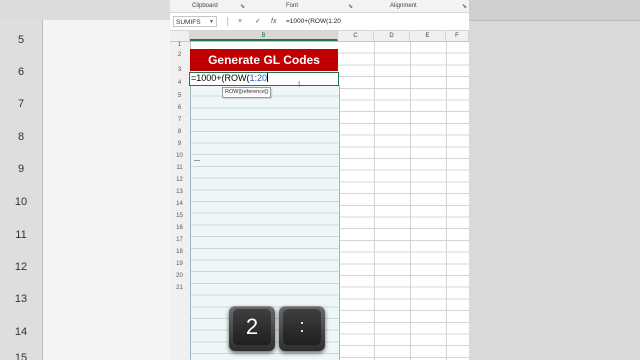 The width and height of the screenshot is (640, 360). What do you see at coordinates (392, 36) in the screenshot?
I see `column-header-d: D` at bounding box center [392, 36].